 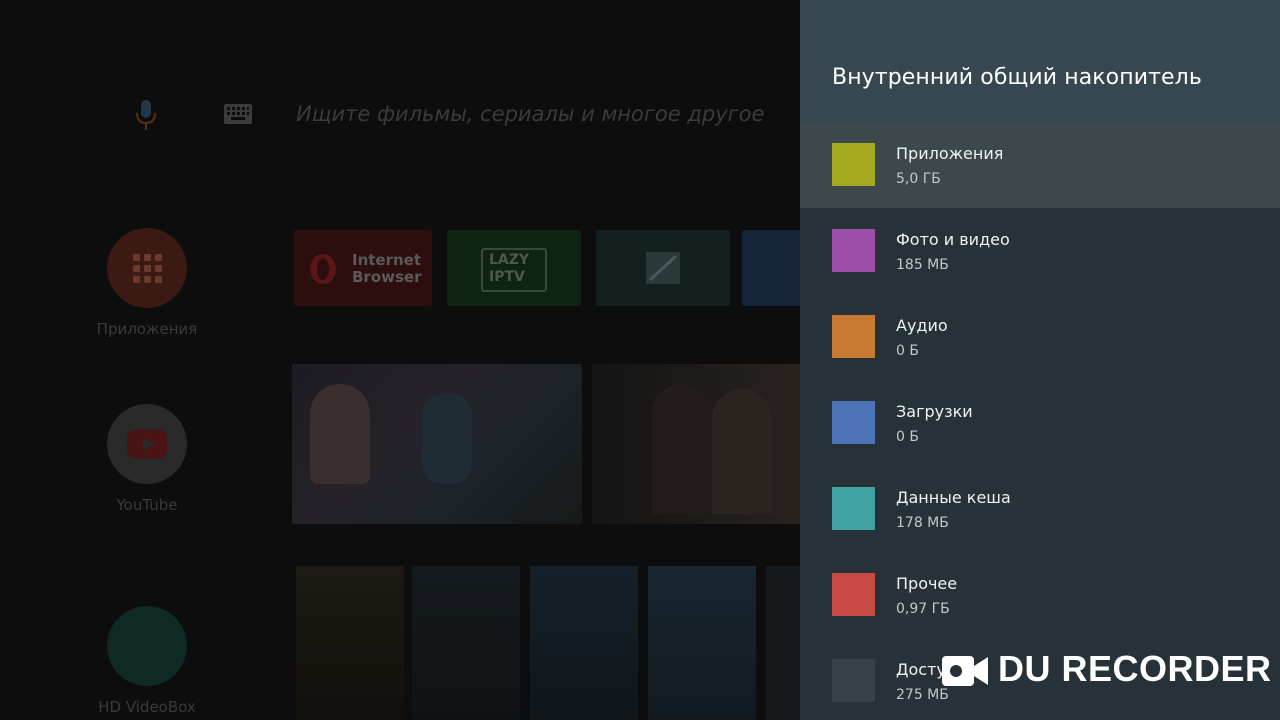 I want to click on storage-item-cache: Данные кеша 178 МБ, so click(x=1040, y=509).